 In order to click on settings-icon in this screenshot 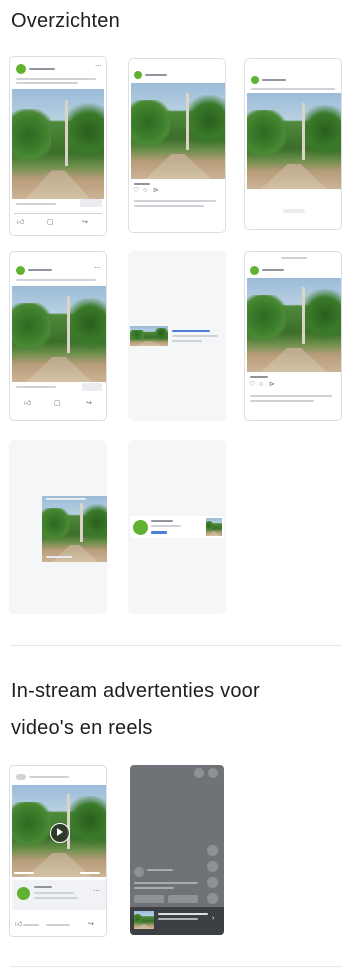, I will do `click(213, 773)`.